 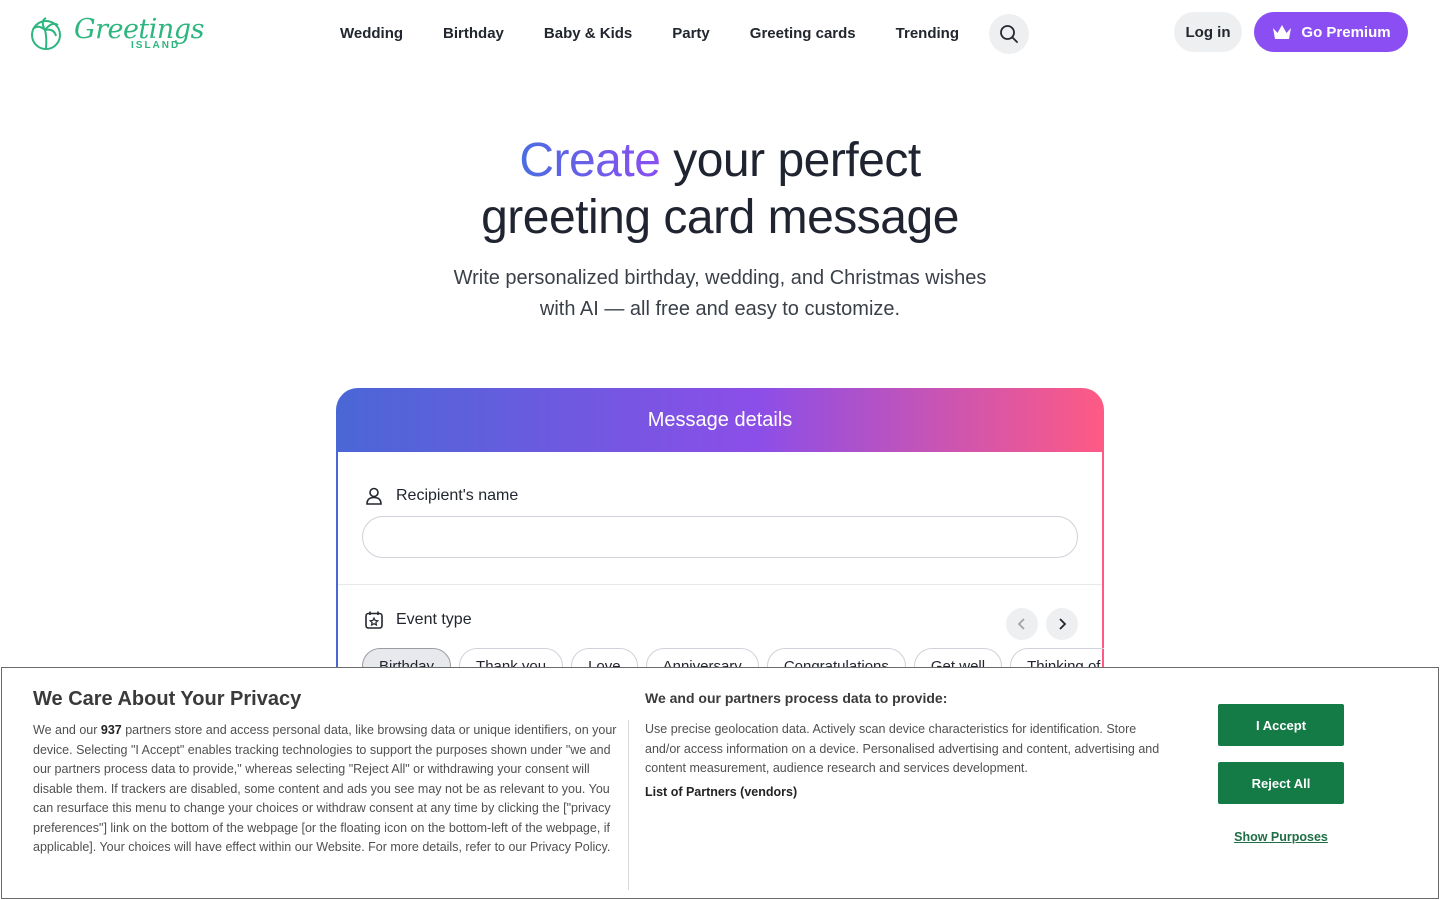 What do you see at coordinates (434, 619) in the screenshot?
I see `event-type-label-text: Event type` at bounding box center [434, 619].